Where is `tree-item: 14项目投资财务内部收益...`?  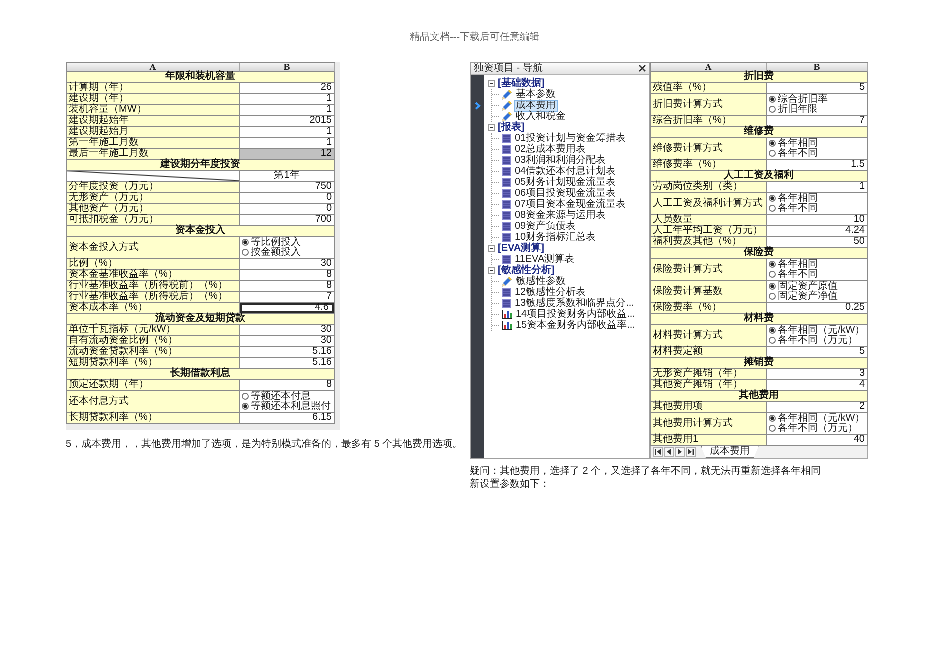 tree-item: 14项目投资财务内部收益... is located at coordinates (575, 315).